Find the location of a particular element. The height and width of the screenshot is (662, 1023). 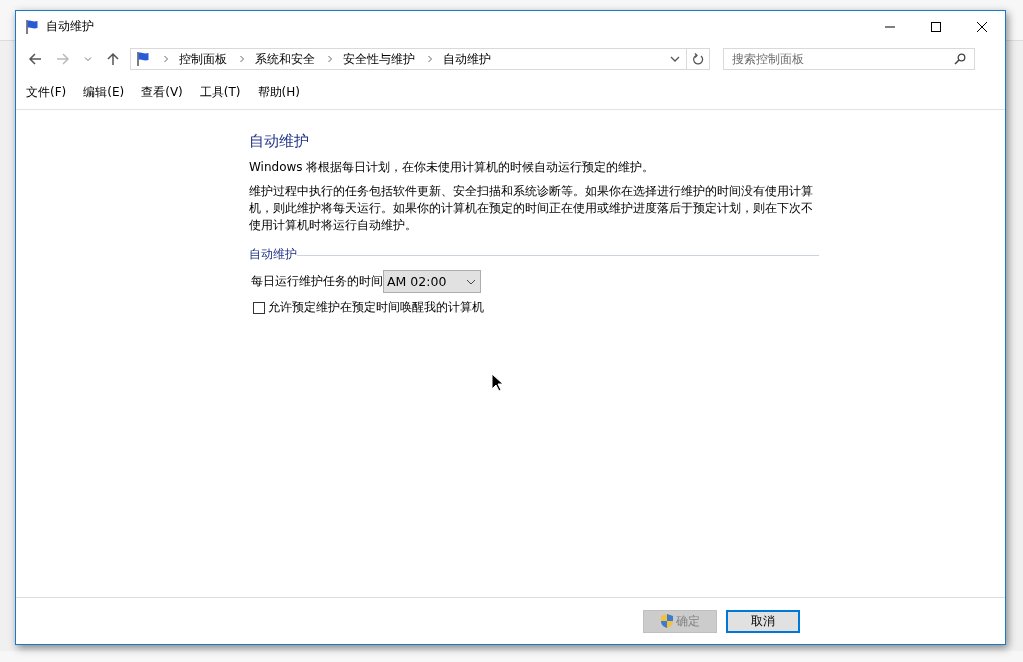

search-field: 搜索控制面板 is located at coordinates (843, 59).